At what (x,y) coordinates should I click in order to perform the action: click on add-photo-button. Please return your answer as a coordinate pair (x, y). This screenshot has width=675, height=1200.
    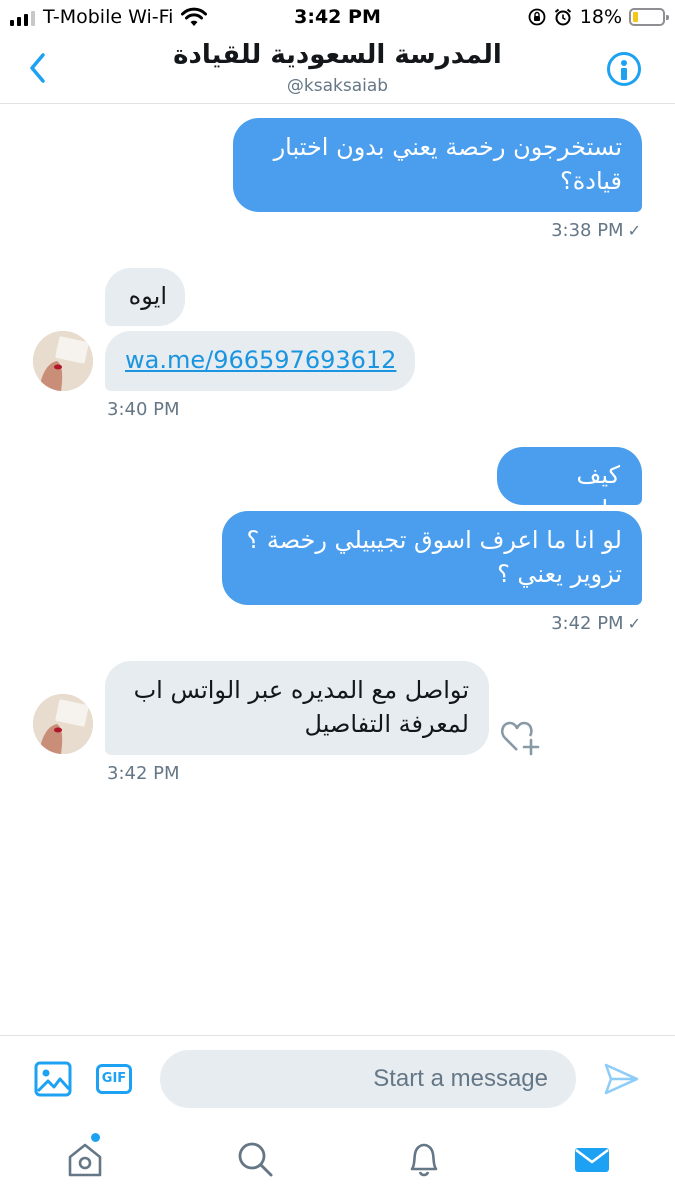
    Looking at the image, I should click on (53, 1079).